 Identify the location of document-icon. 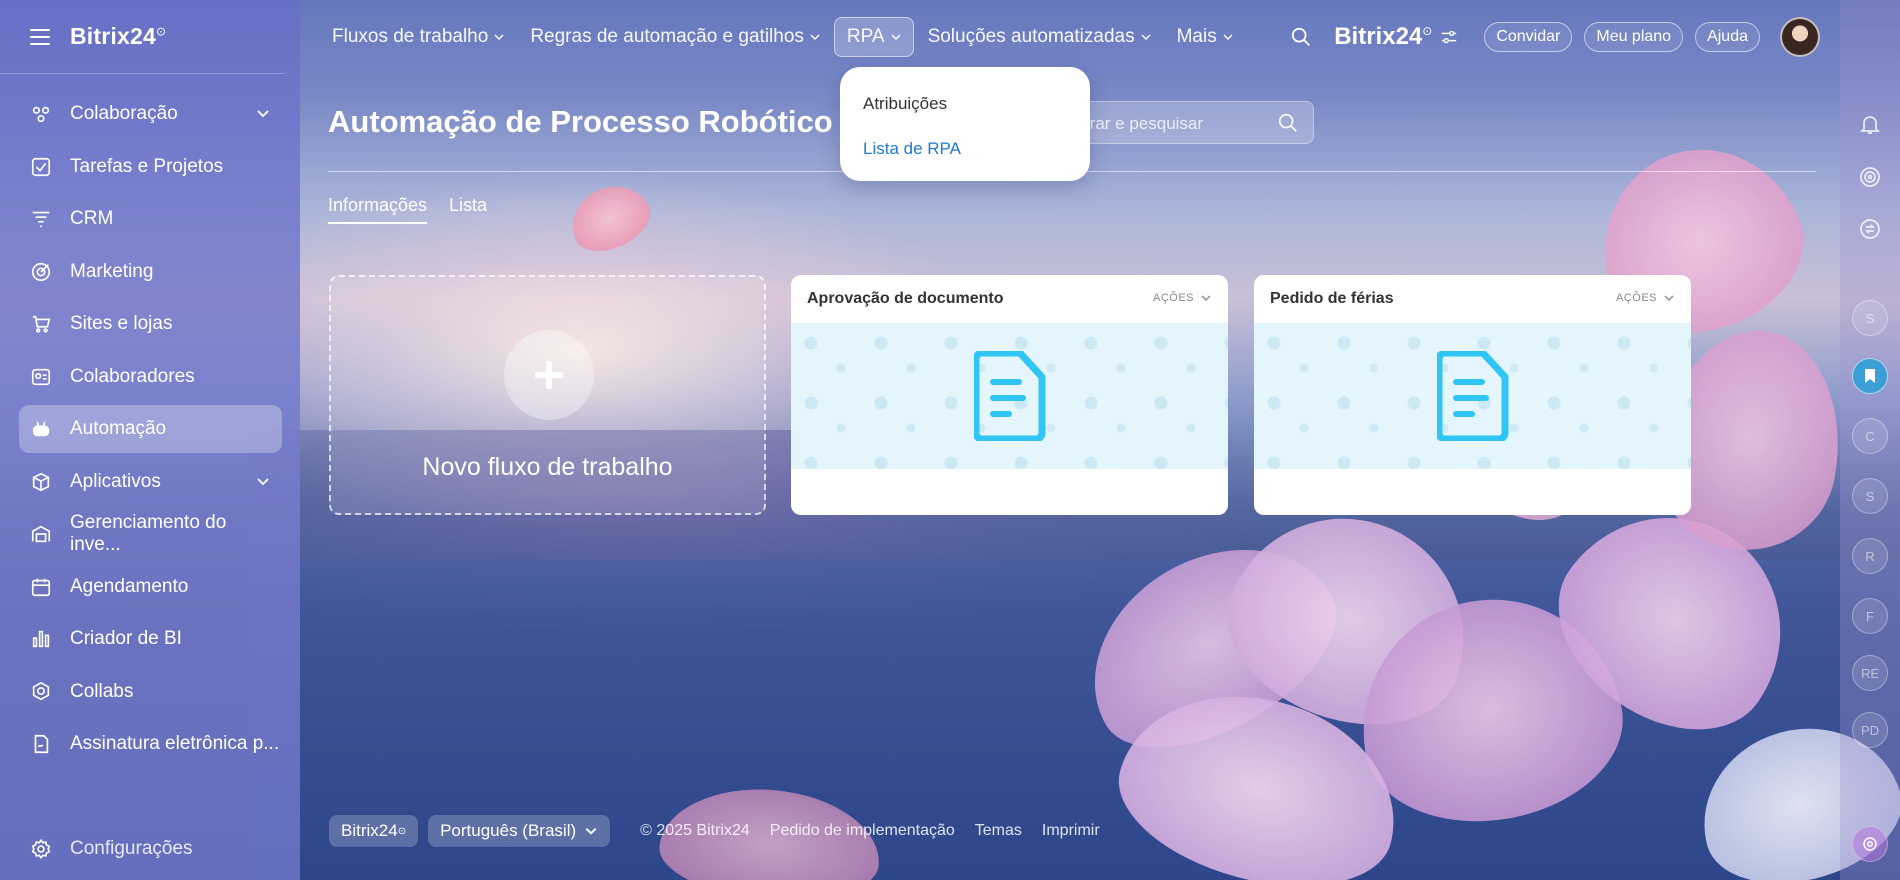
(1010, 396).